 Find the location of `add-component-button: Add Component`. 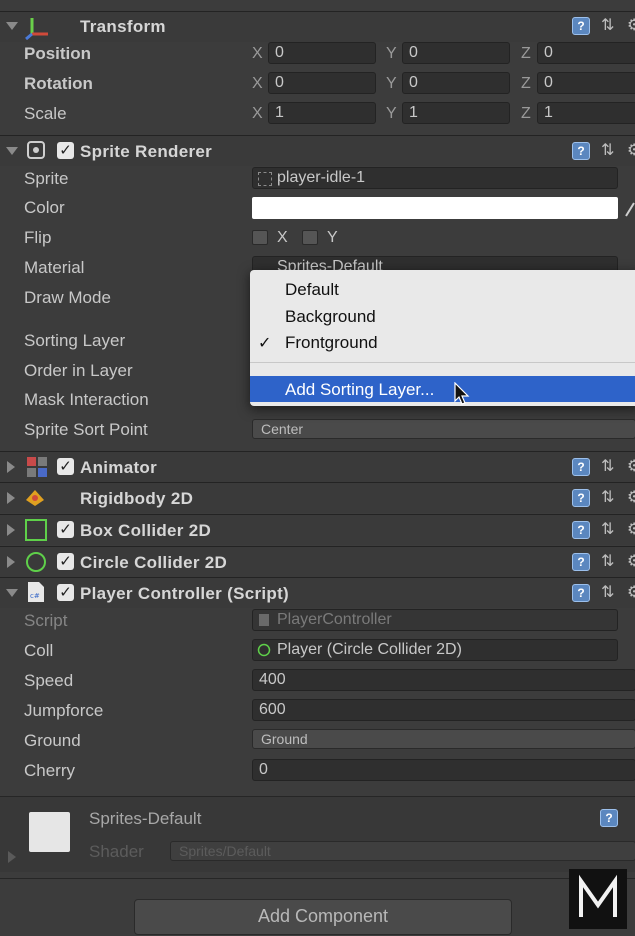

add-component-button: Add Component is located at coordinates (323, 917).